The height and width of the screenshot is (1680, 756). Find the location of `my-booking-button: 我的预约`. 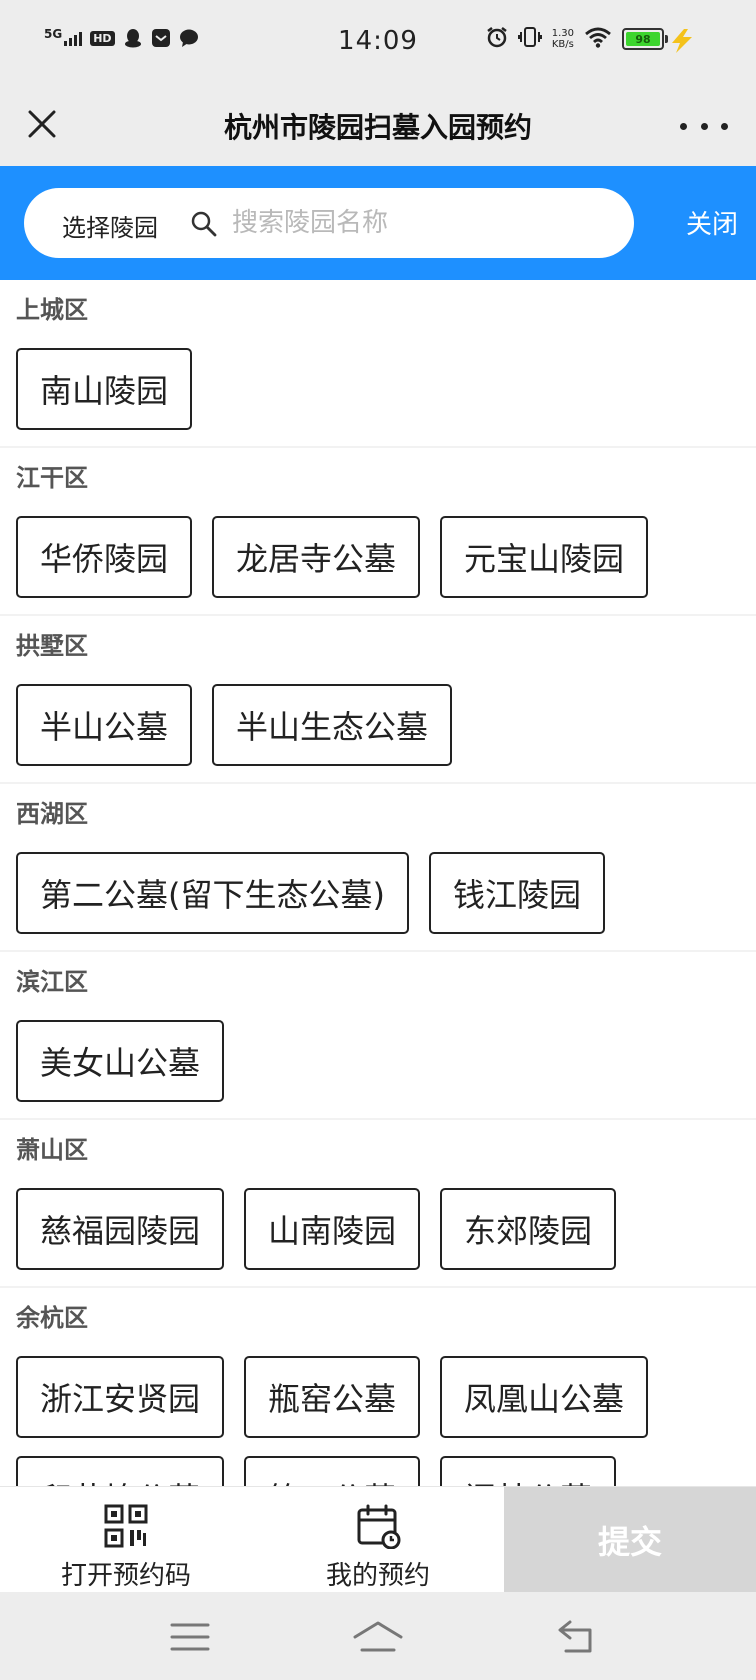

my-booking-button: 我的预约 is located at coordinates (378, 1540).